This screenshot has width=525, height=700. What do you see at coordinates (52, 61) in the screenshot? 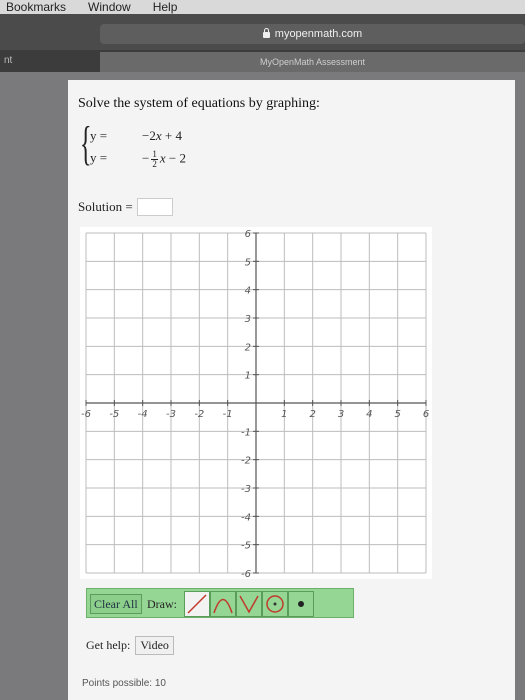
I see `tab-partial: nt` at bounding box center [52, 61].